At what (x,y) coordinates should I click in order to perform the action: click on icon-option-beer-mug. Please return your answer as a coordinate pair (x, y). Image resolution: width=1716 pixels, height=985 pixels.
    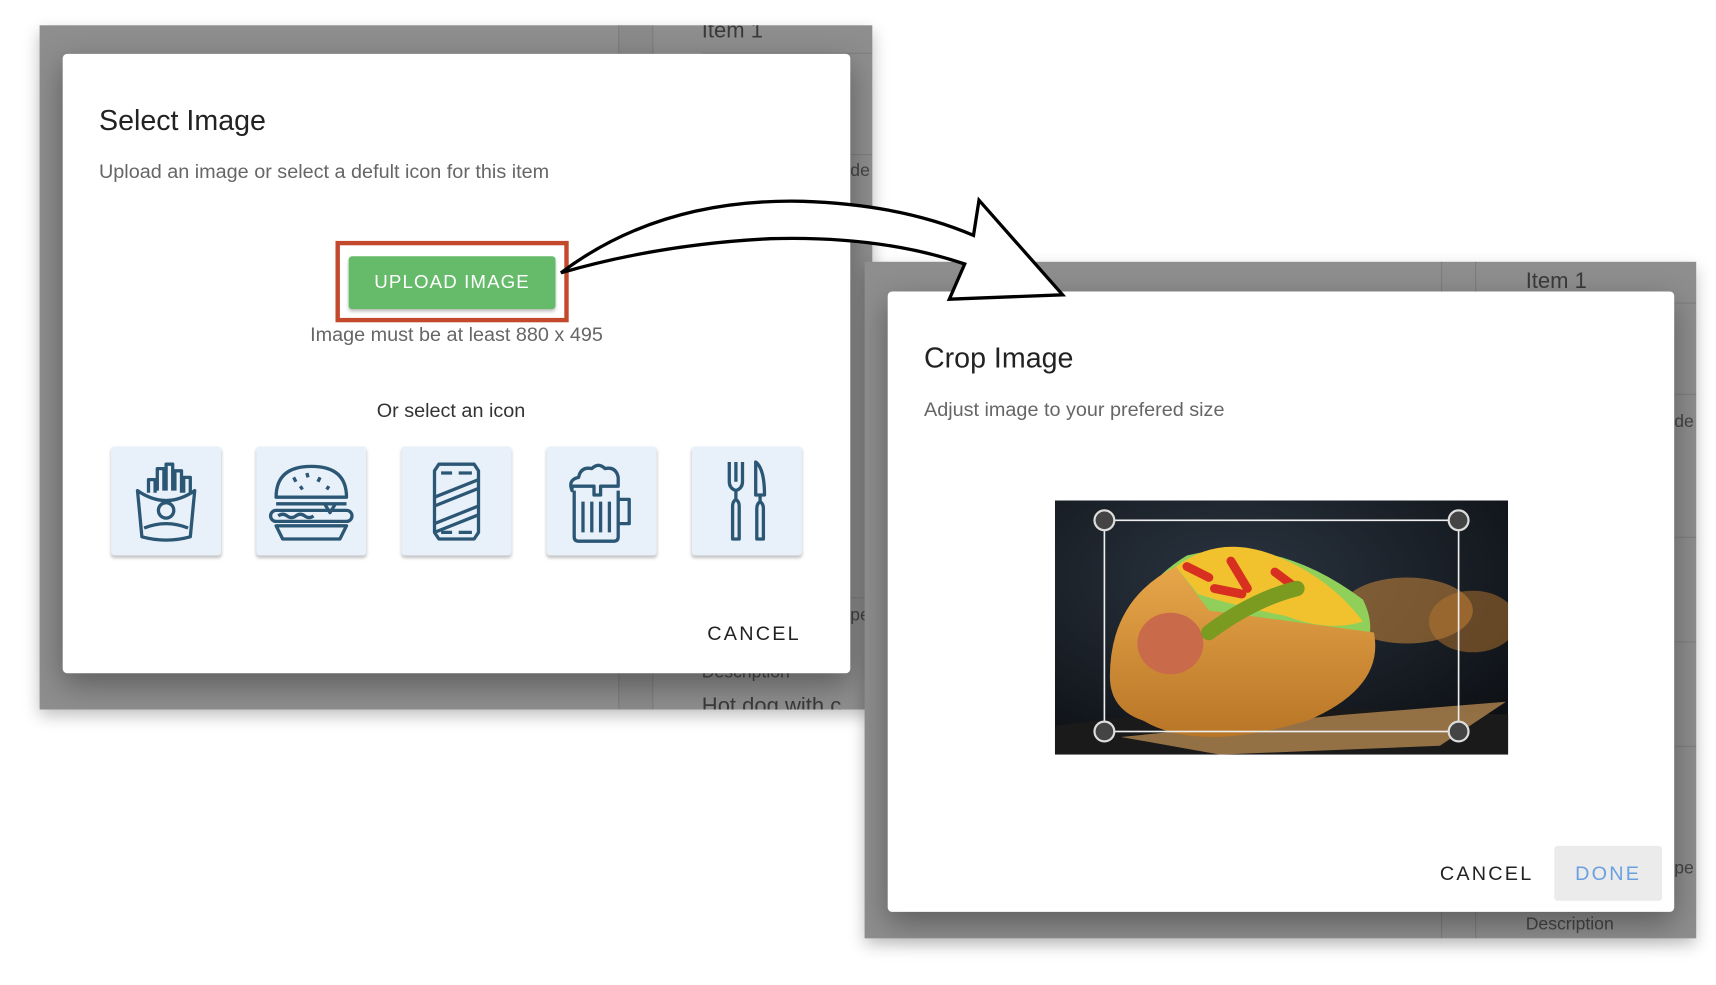
    Looking at the image, I should click on (601, 501).